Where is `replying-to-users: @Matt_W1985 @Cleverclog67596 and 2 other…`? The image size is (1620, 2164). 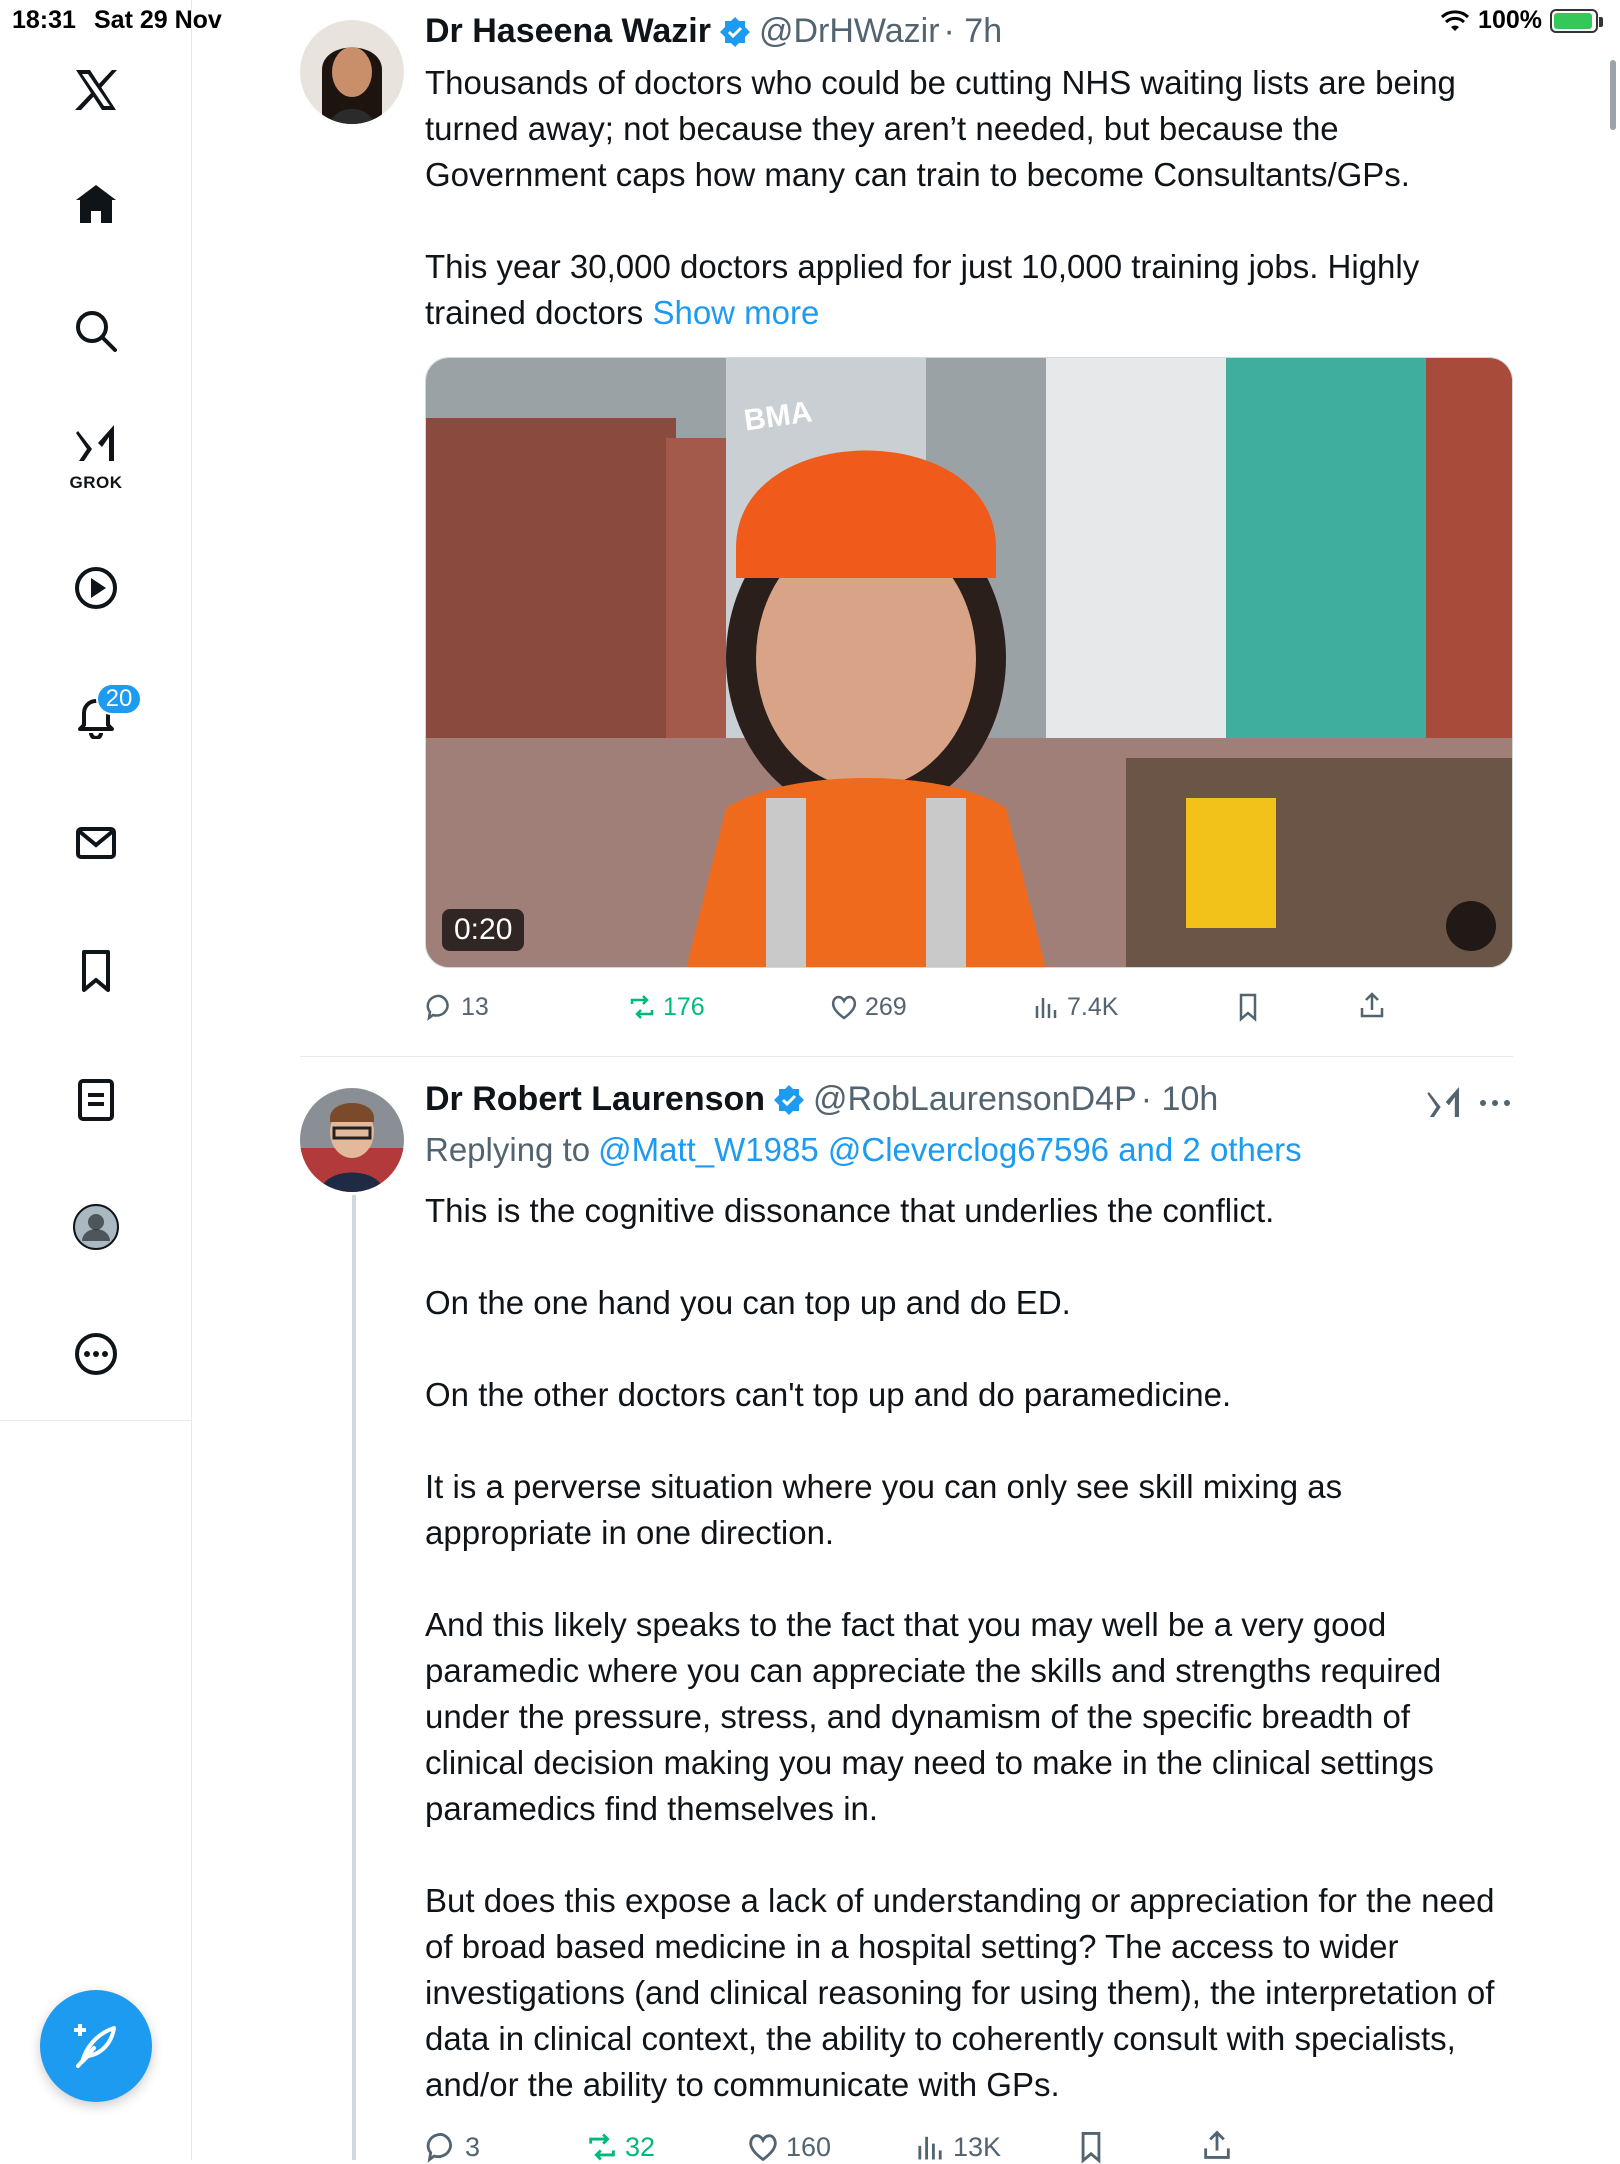 replying-to-users: @Matt_W1985 @Cleverclog67596 and 2 other… is located at coordinates (950, 1150).